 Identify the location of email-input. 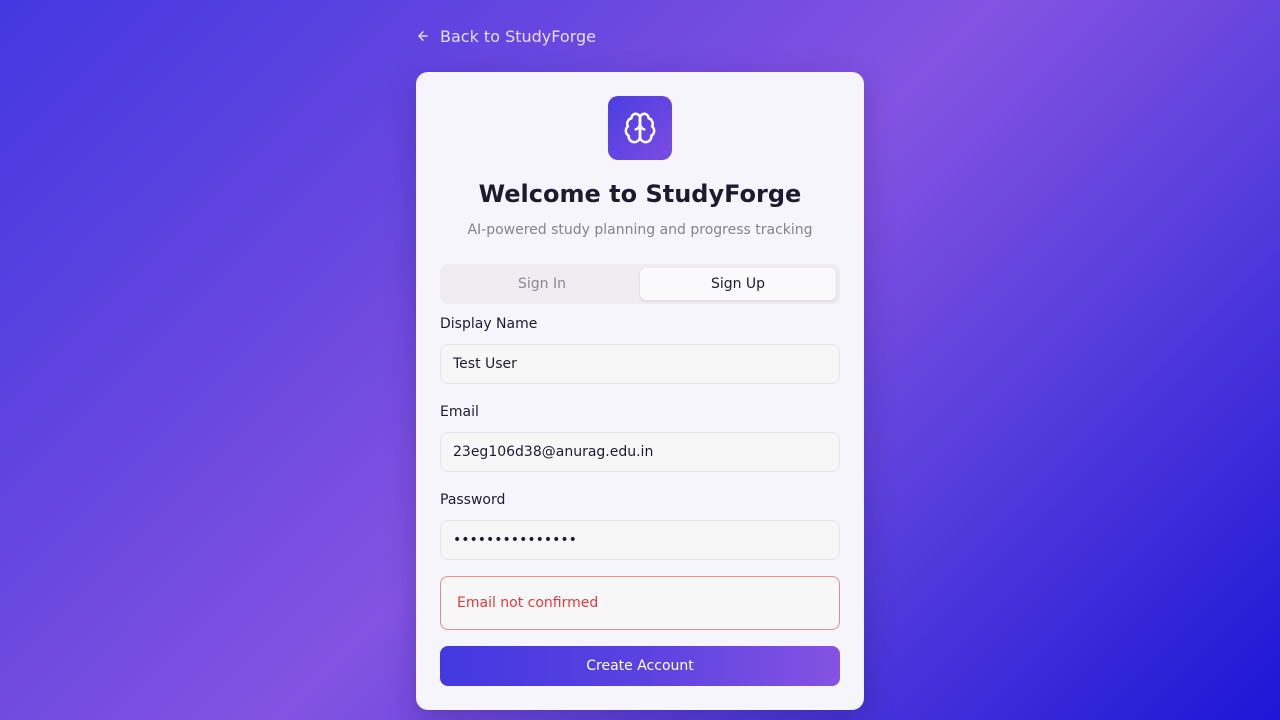
(640, 452).